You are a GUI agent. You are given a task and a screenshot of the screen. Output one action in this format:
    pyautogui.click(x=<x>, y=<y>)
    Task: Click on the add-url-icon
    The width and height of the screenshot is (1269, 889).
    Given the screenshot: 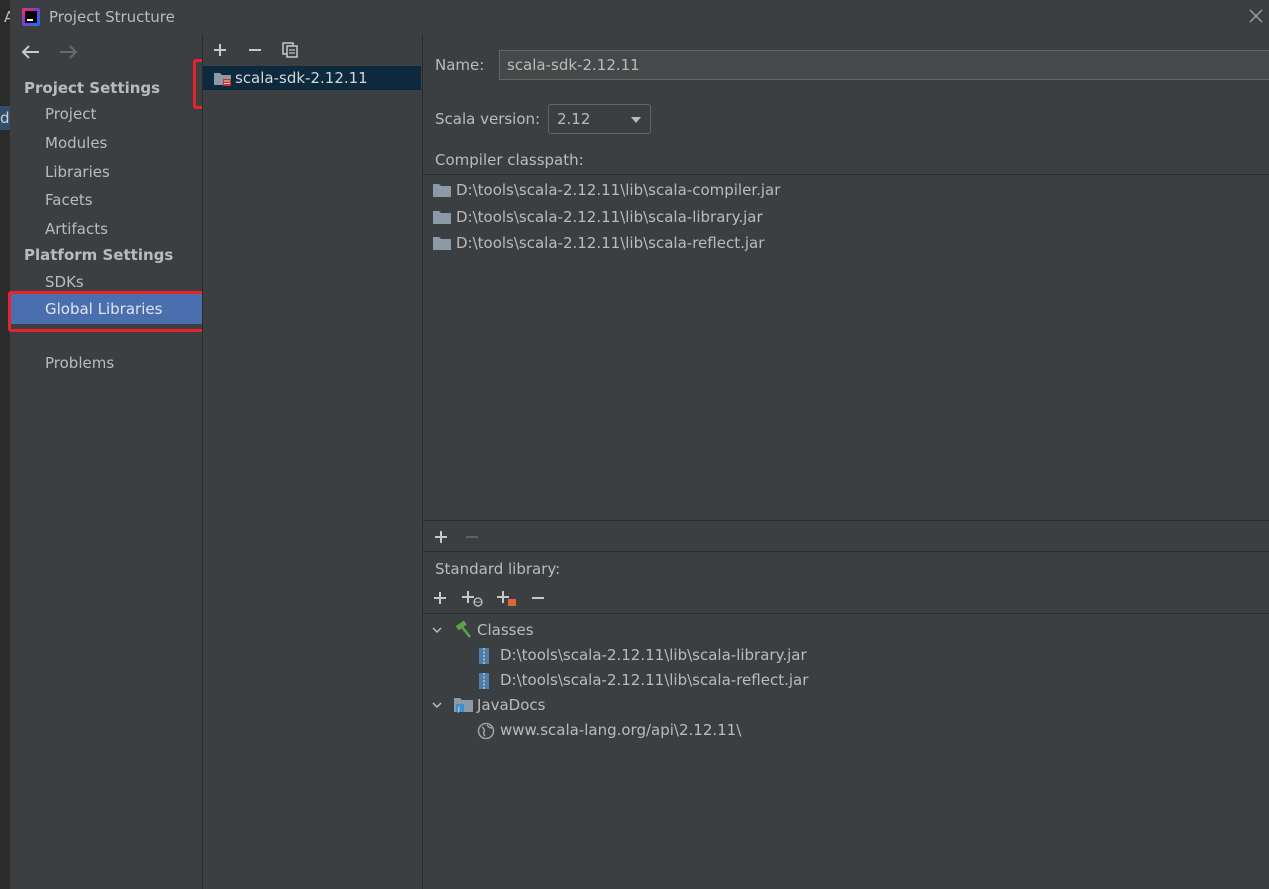 What is the action you would take?
    pyautogui.click(x=472, y=598)
    